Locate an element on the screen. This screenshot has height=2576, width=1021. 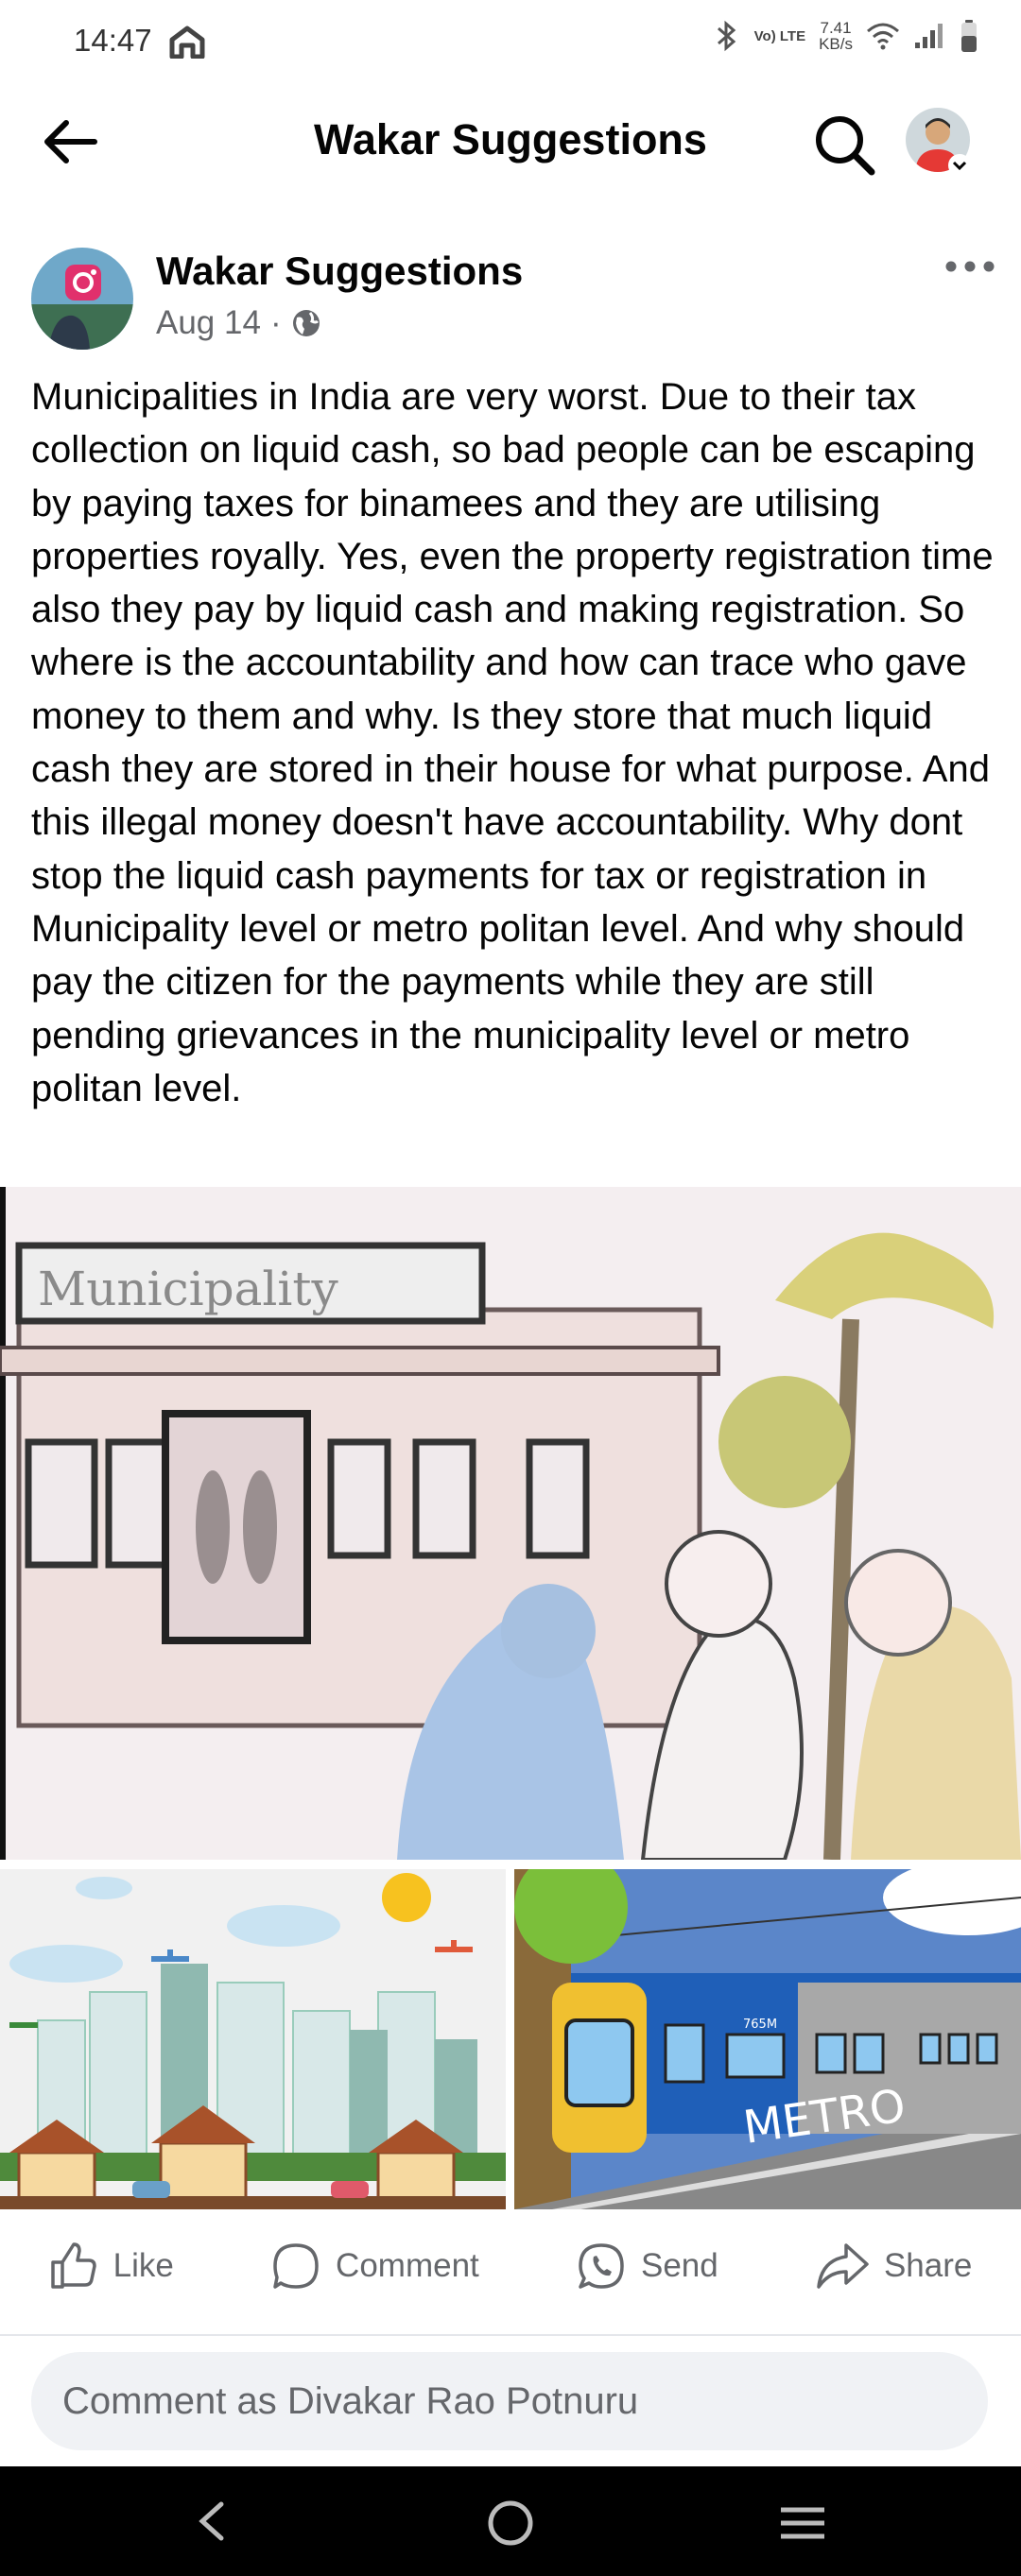
city-illustration is located at coordinates (253, 2039).